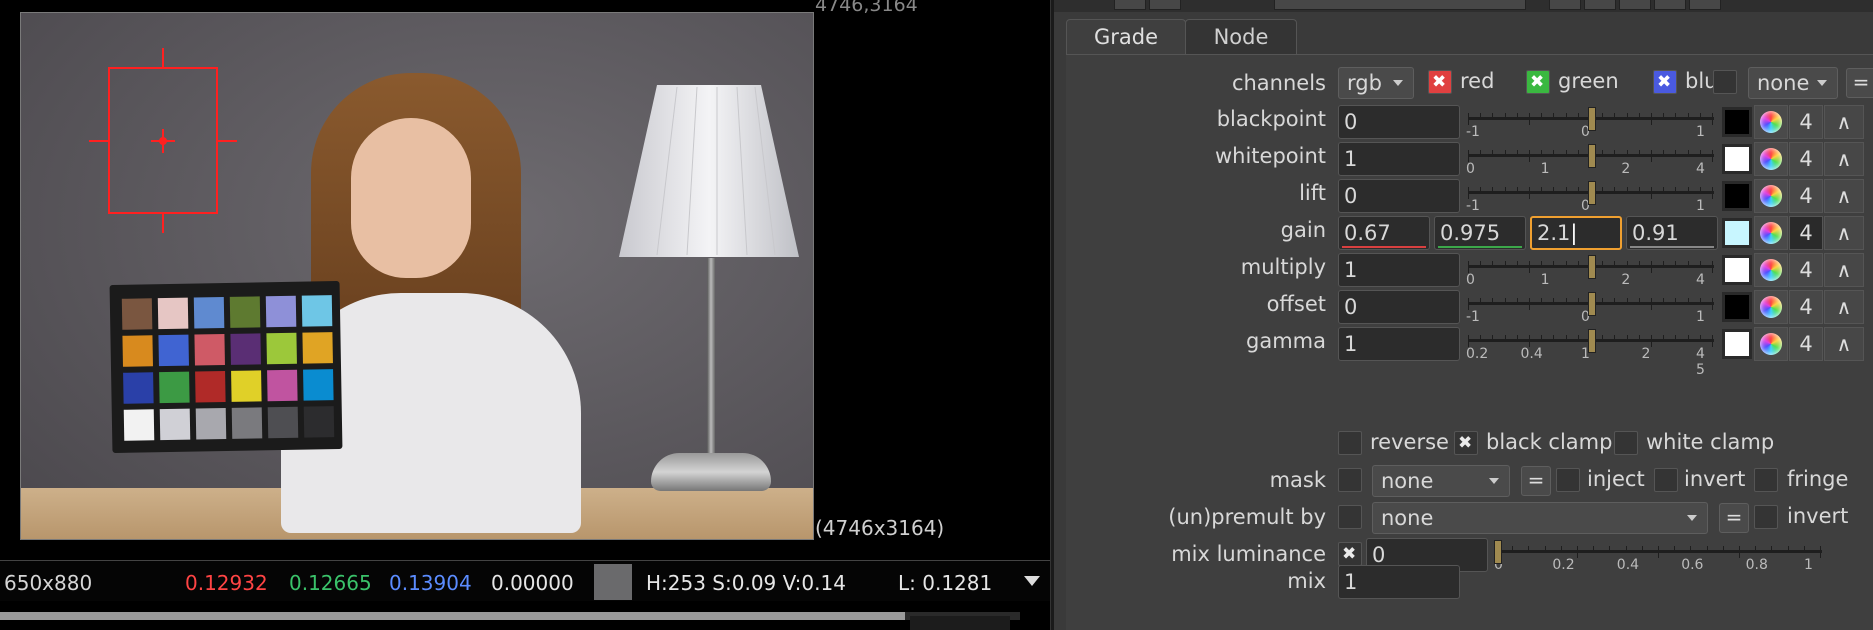 This screenshot has width=1873, height=630. Describe the element at coordinates (1576, 233) in the screenshot. I see `gain-input-b: 2.1|` at that location.